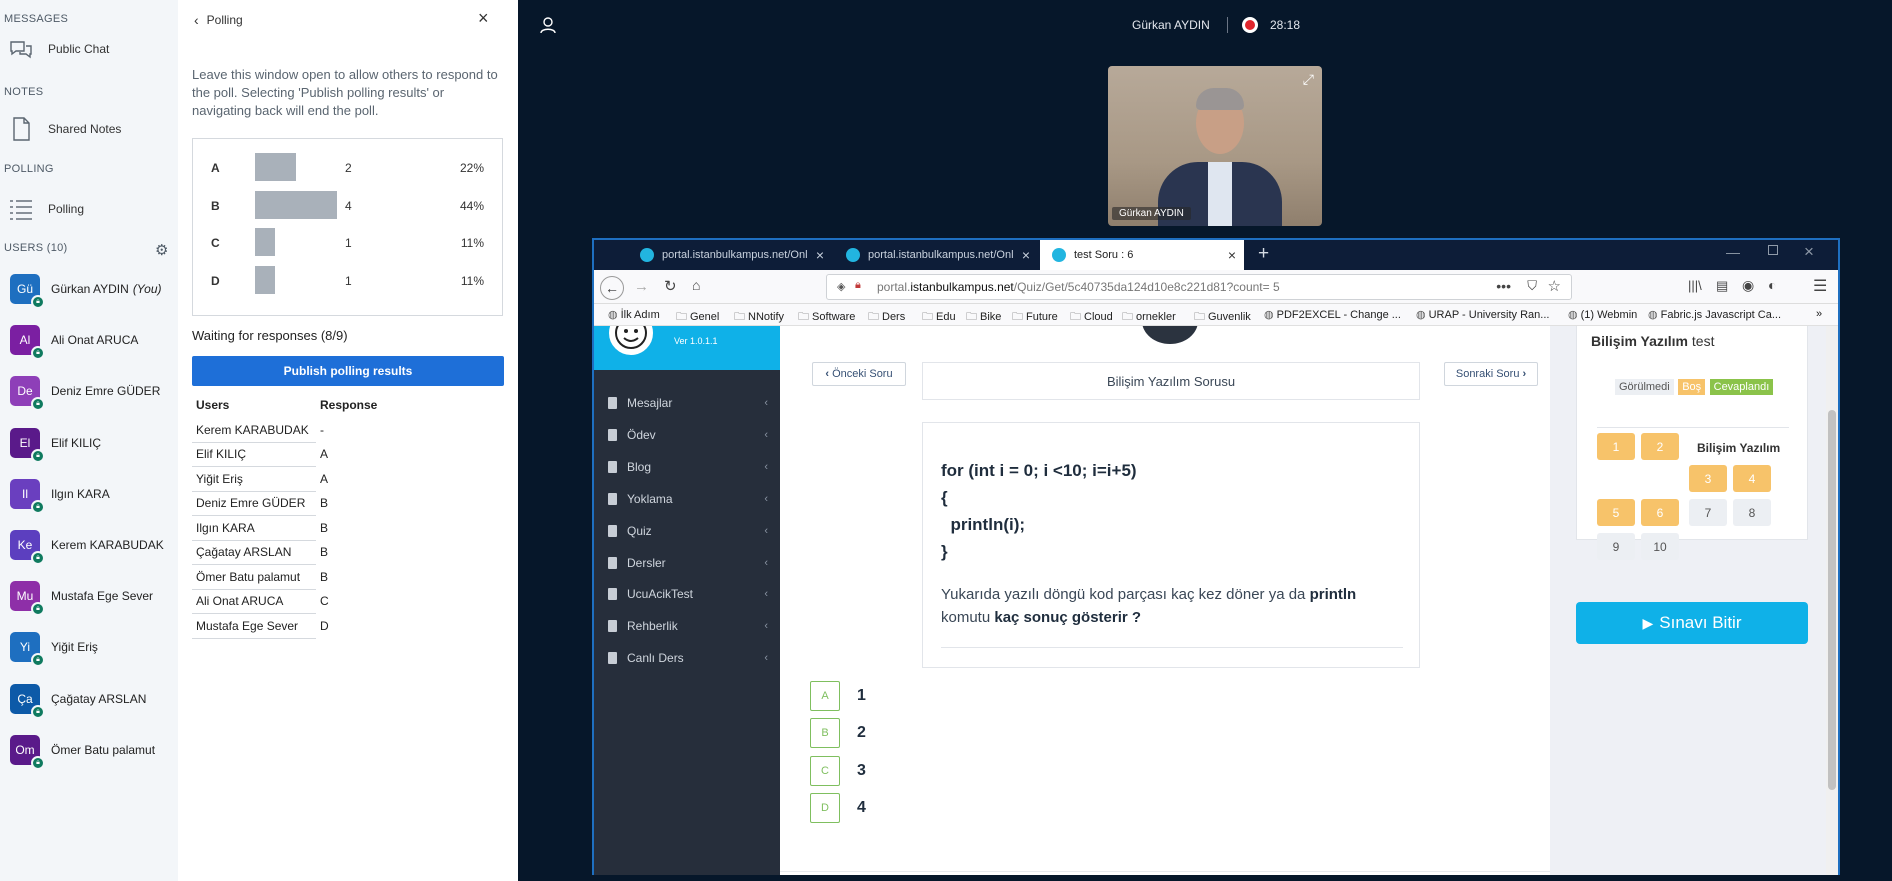 Image resolution: width=1892 pixels, height=881 pixels. I want to click on user-item: Mu 🔒︎ Mustafa Ege Sever, so click(81, 599).